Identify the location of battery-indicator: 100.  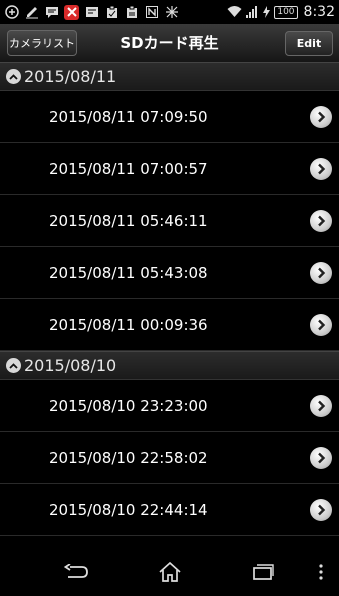
(286, 12).